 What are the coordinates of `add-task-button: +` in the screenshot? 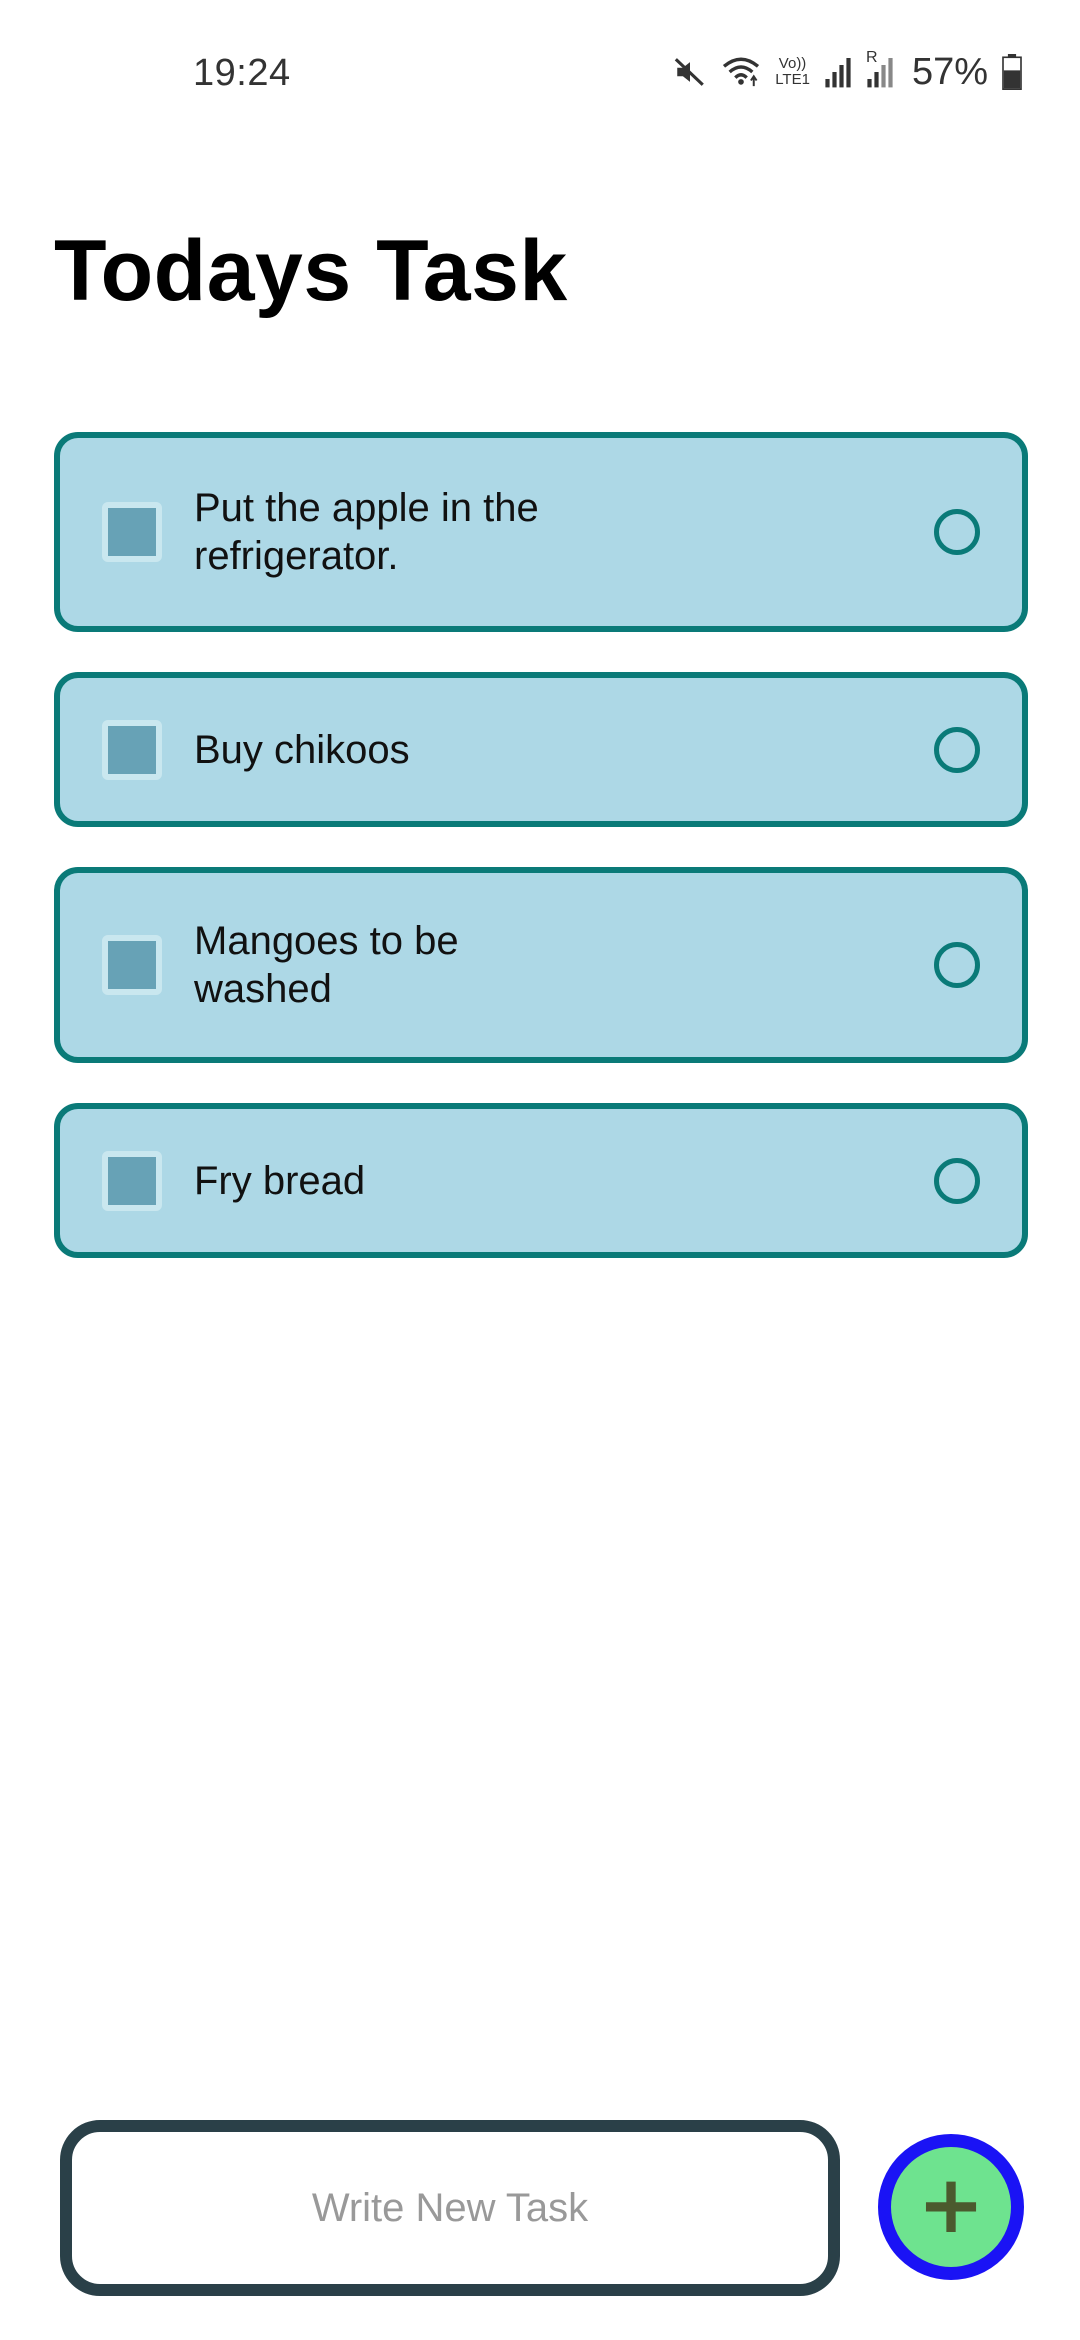 It's located at (951, 2207).